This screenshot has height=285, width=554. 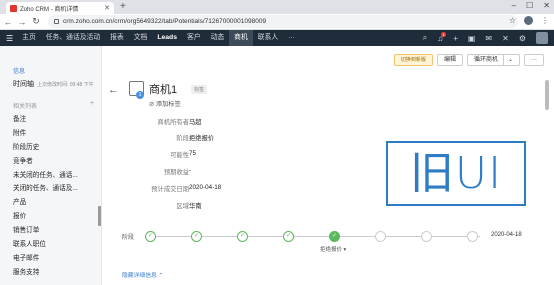 What do you see at coordinates (505, 38) in the screenshot?
I see `apps-icon: ✕` at bounding box center [505, 38].